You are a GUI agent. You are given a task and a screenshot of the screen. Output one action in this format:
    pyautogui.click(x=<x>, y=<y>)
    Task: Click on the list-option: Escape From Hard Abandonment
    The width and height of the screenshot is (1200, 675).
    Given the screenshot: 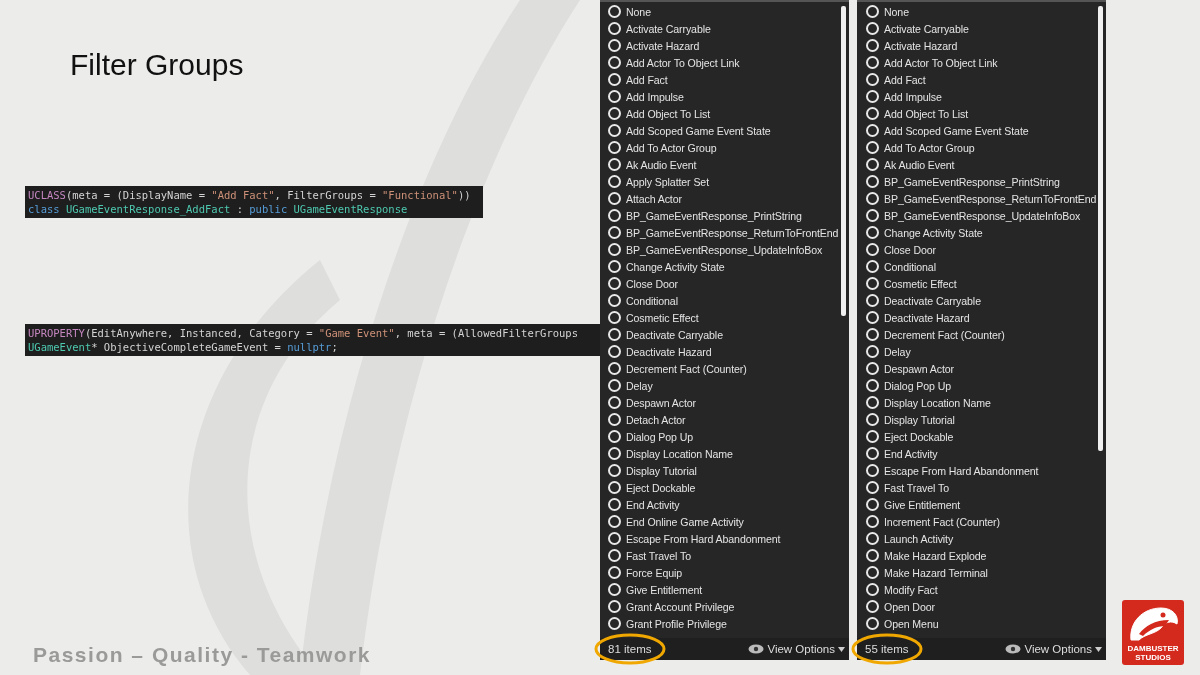 What is the action you would take?
    pyautogui.click(x=724, y=538)
    